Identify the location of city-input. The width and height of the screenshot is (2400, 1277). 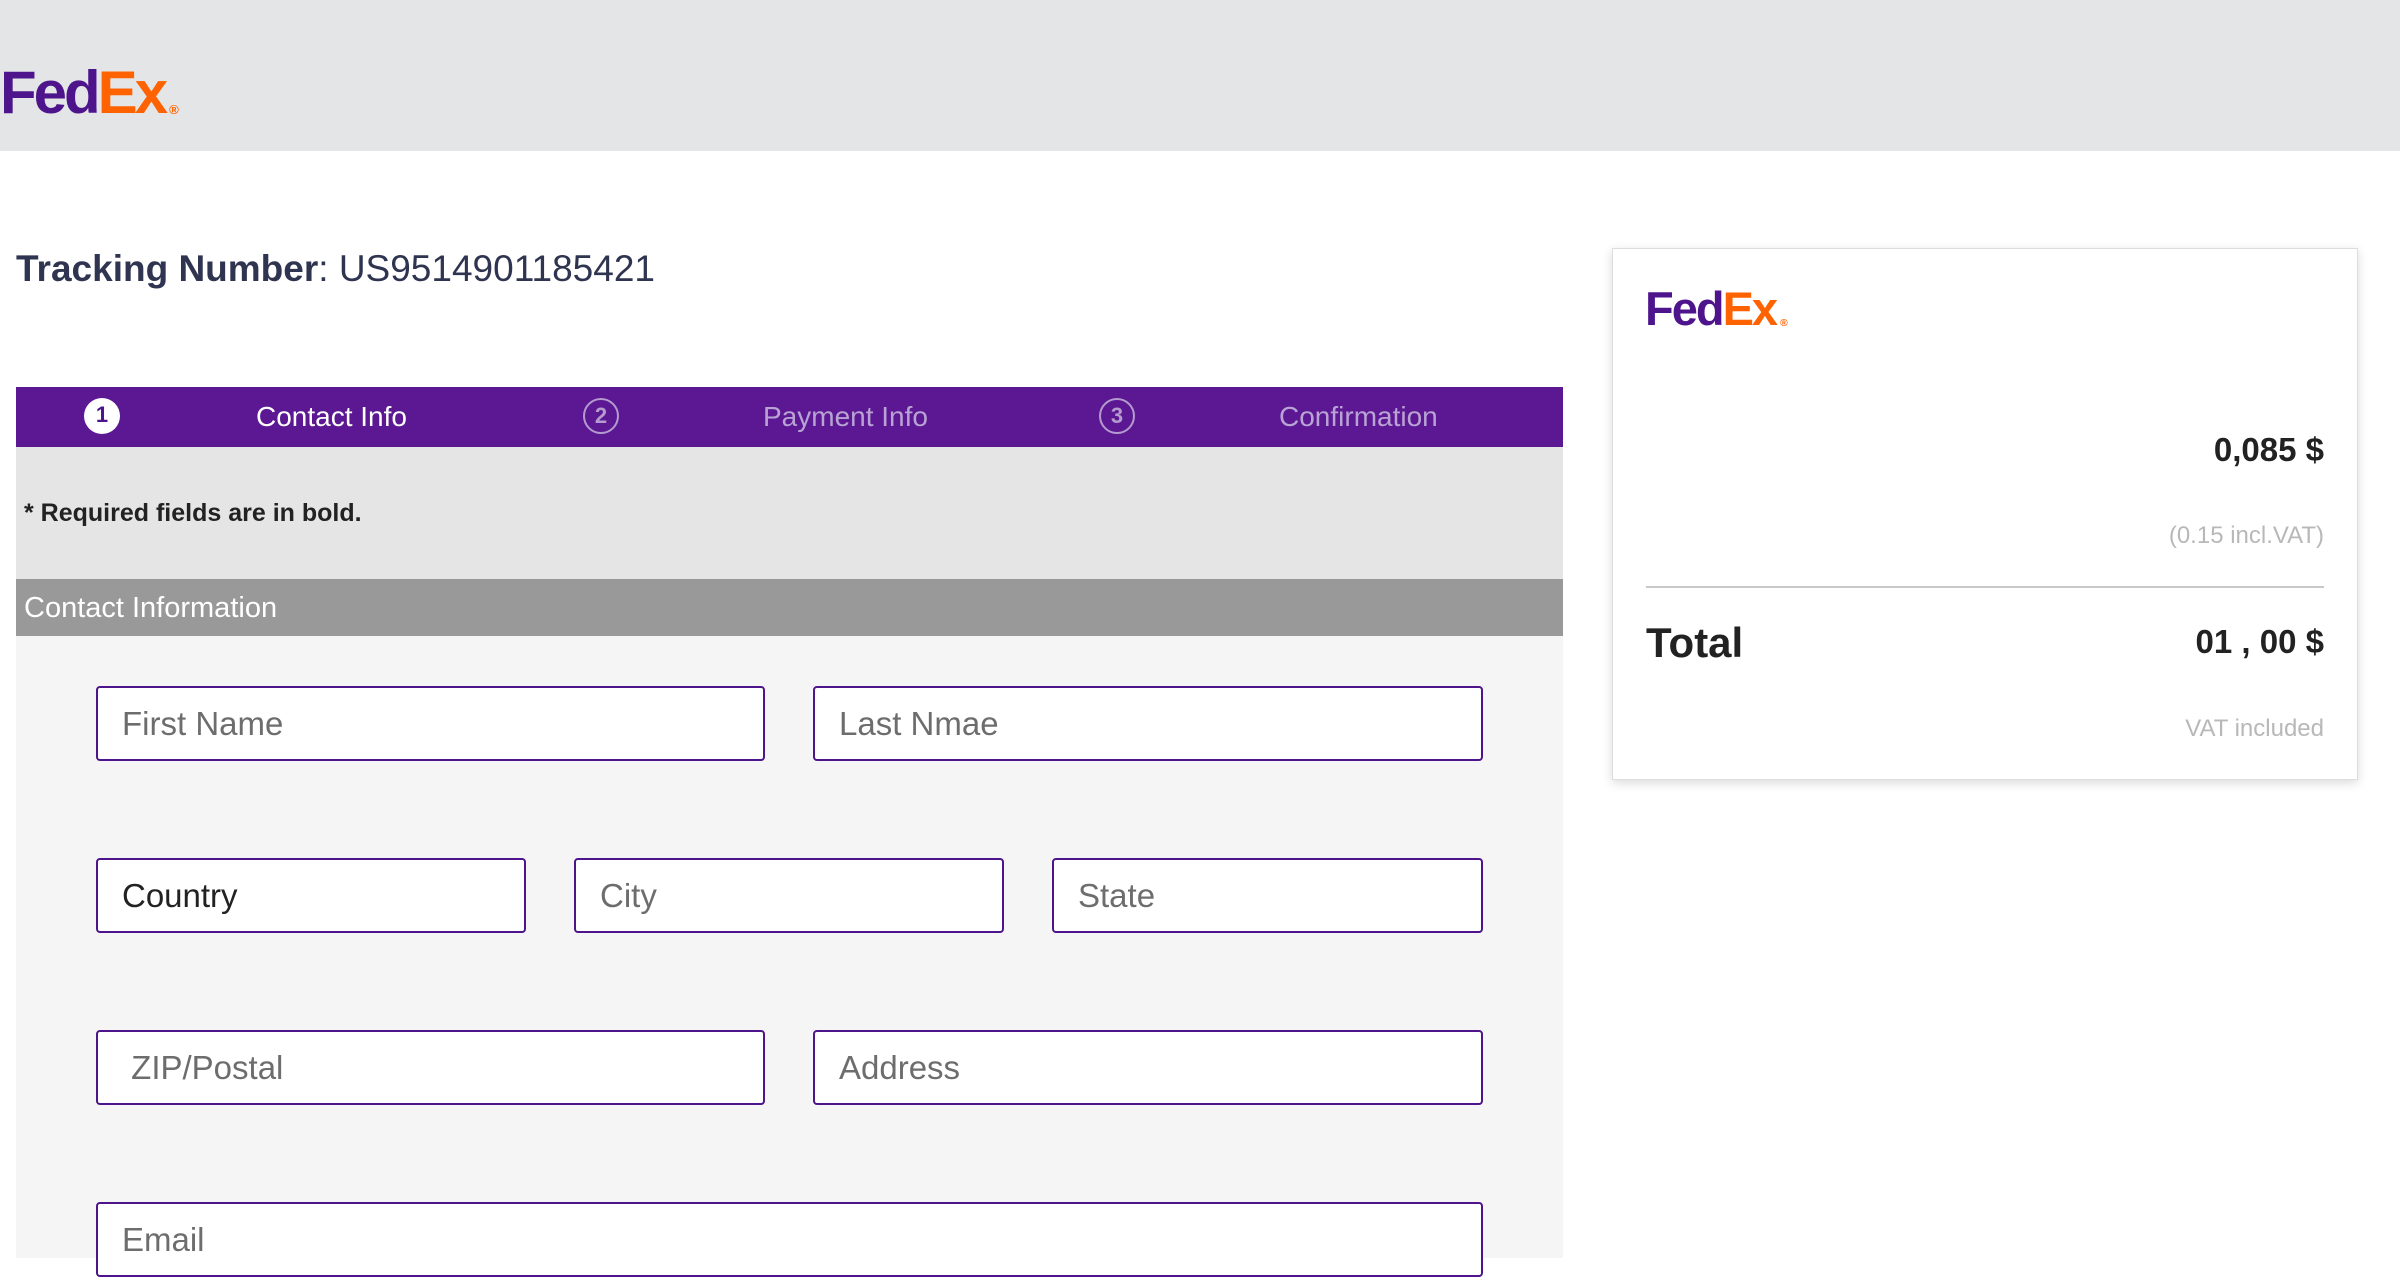
(789, 895).